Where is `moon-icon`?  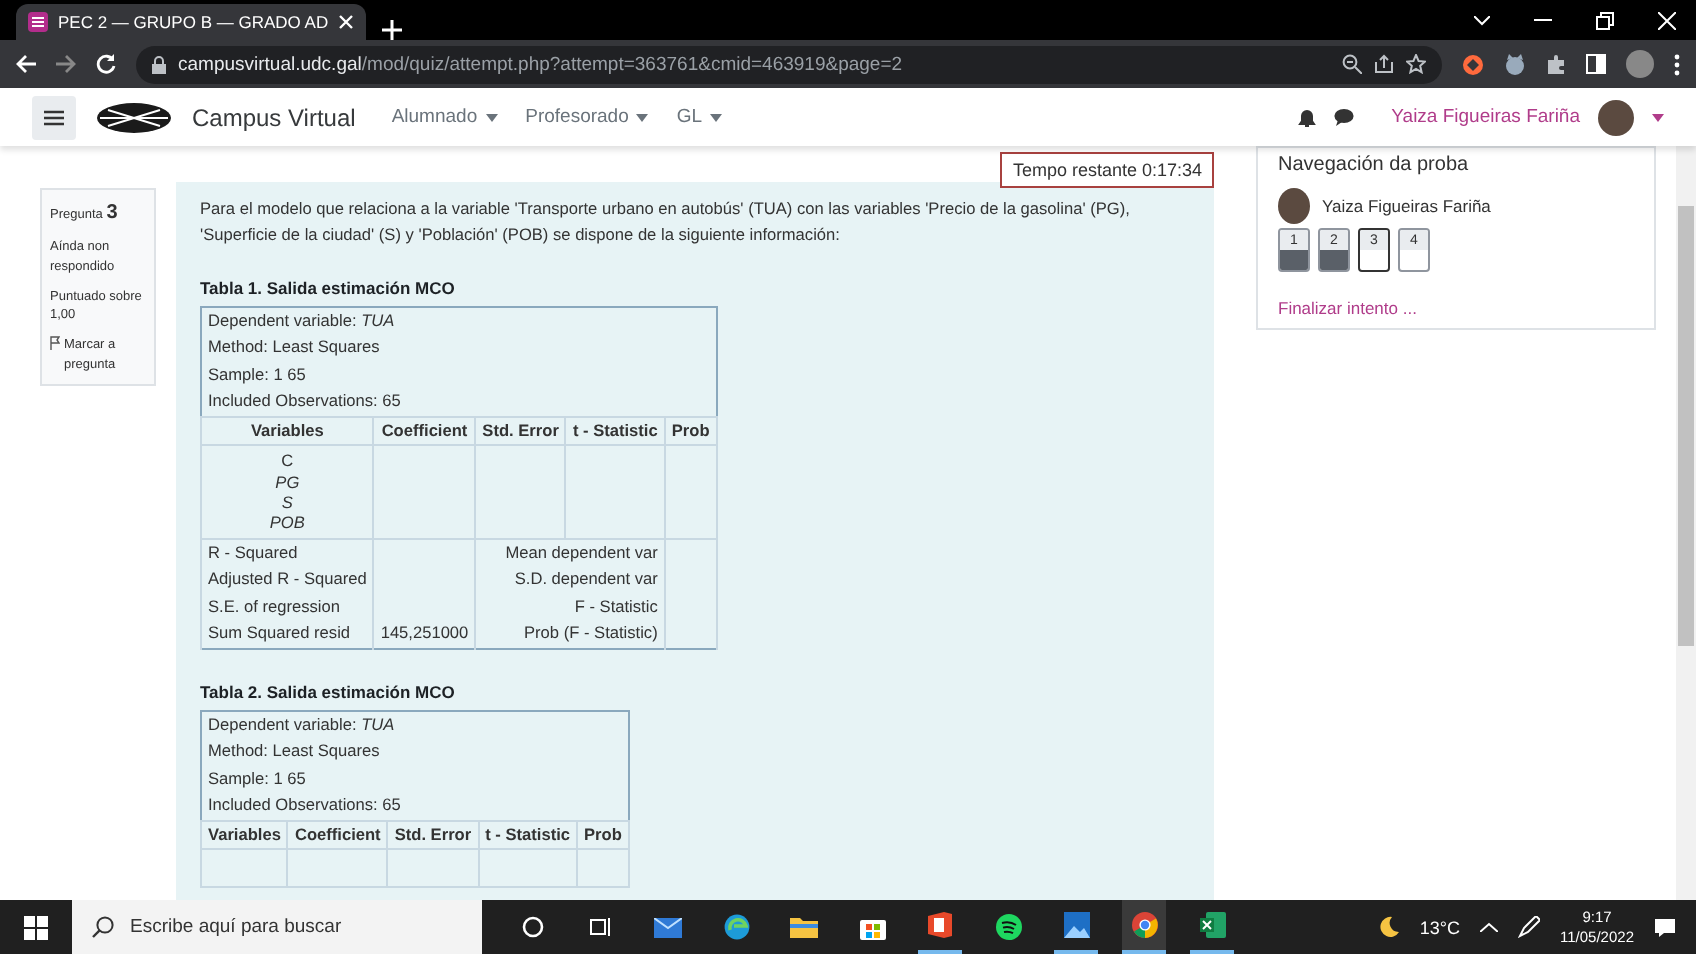
moon-icon is located at coordinates (1388, 927).